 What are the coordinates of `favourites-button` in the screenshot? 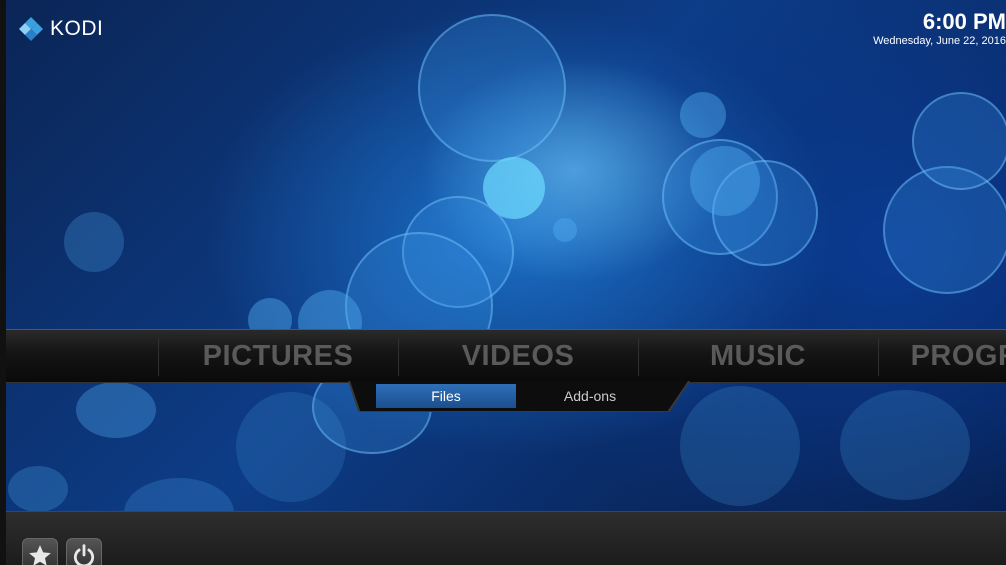 It's located at (40, 551).